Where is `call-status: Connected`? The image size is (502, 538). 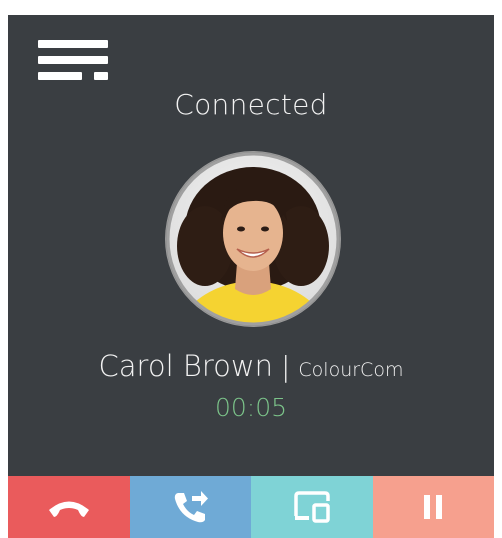
call-status: Connected is located at coordinates (251, 104).